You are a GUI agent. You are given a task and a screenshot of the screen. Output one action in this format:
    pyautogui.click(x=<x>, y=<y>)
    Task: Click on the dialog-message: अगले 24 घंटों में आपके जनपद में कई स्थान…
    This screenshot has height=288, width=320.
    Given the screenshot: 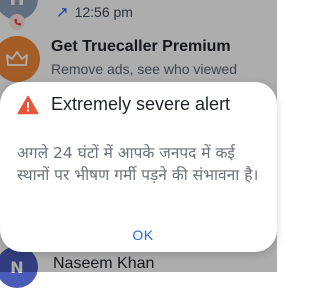 What is the action you would take?
    pyautogui.click(x=138, y=164)
    